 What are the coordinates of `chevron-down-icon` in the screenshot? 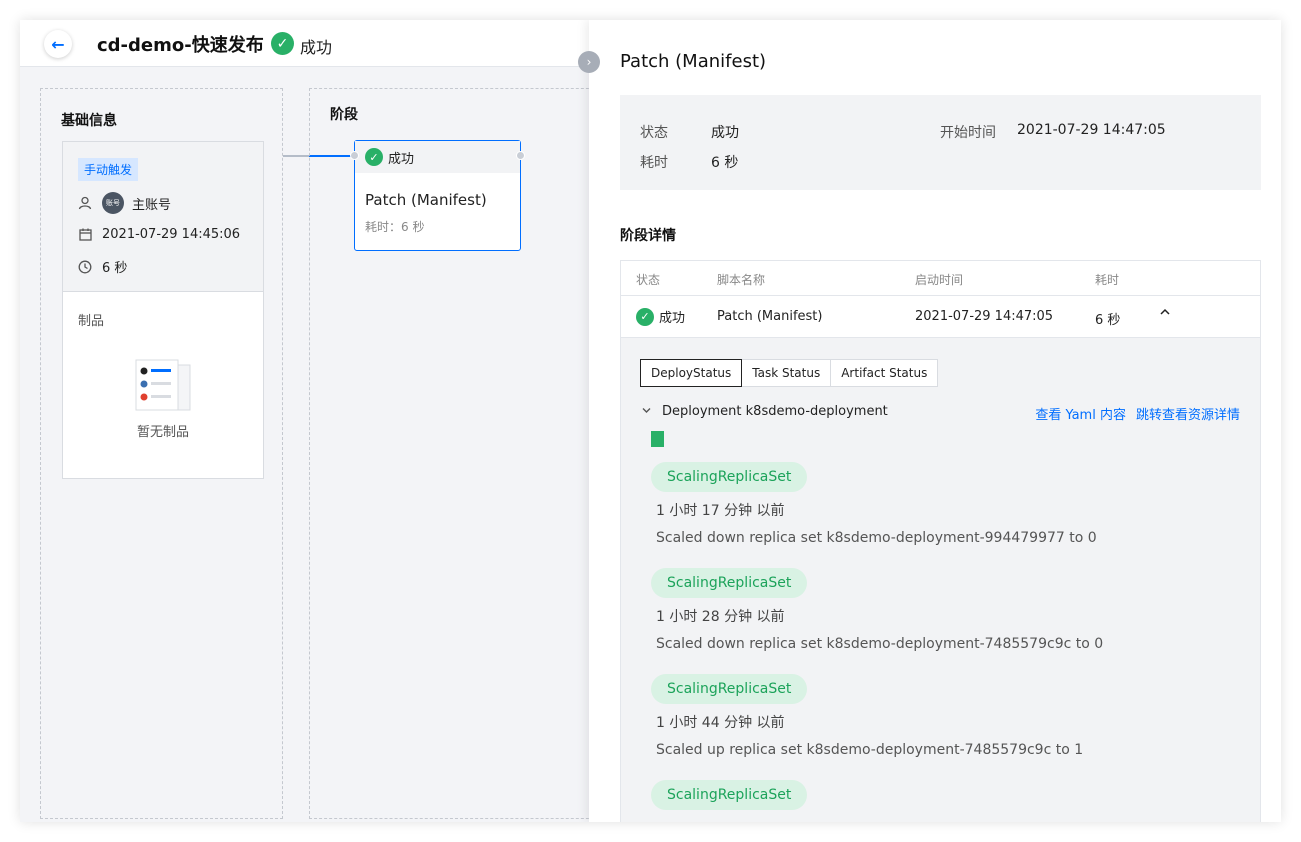 It's located at (646, 412).